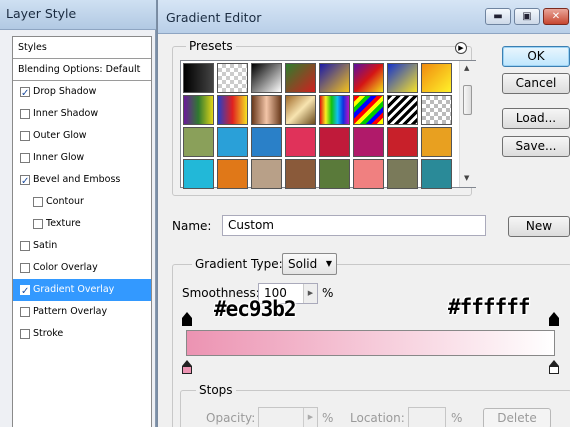 This screenshot has height=427, width=570. What do you see at coordinates (328, 418) in the screenshot?
I see `opacity-percent: %` at bounding box center [328, 418].